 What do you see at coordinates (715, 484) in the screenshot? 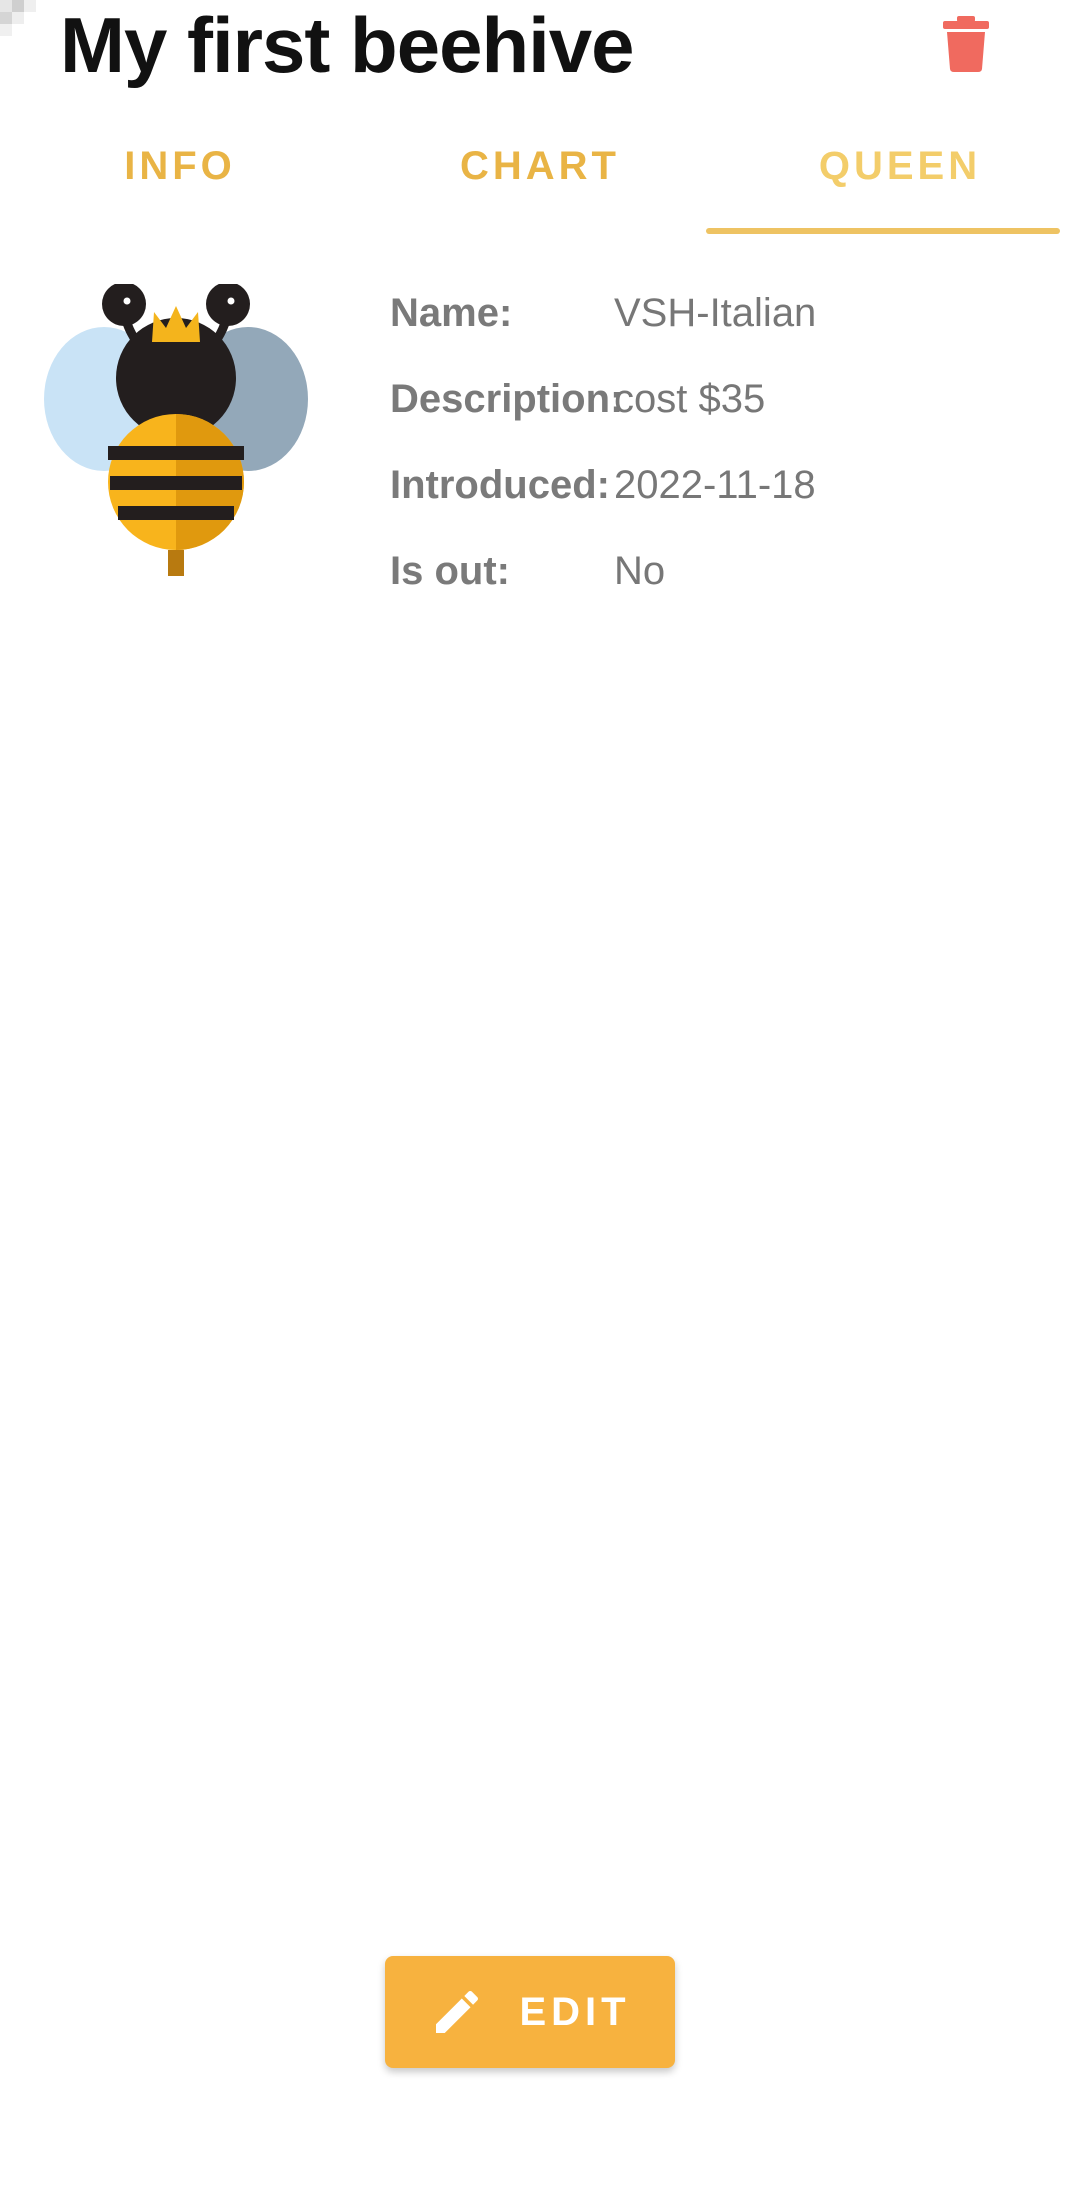
I see `field-value-introduced: 2022-11-18` at bounding box center [715, 484].